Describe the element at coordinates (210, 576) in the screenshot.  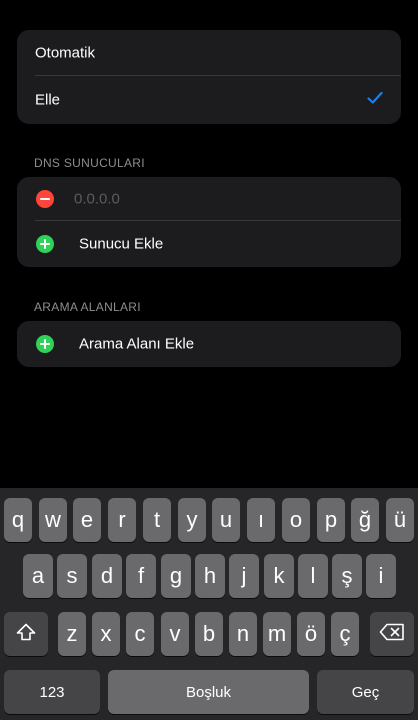
I see `key: h` at that location.